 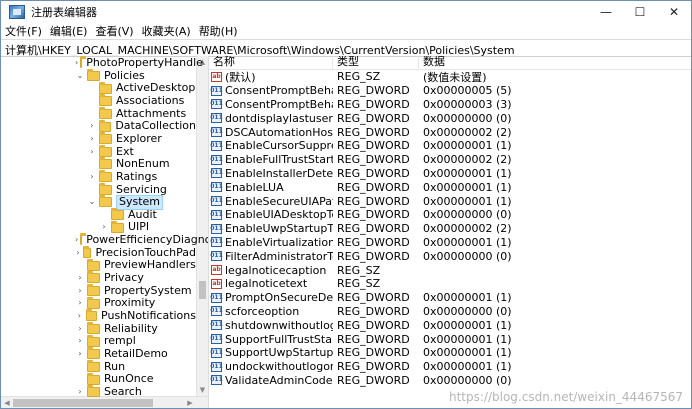 What do you see at coordinates (279, 229) in the screenshot?
I see `value-name-text: EnableUwpStartupTasks` at bounding box center [279, 229].